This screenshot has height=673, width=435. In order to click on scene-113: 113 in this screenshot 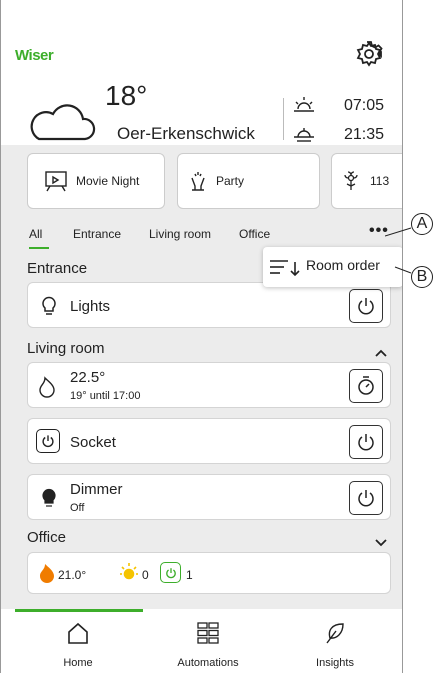, I will do `click(366, 181)`.